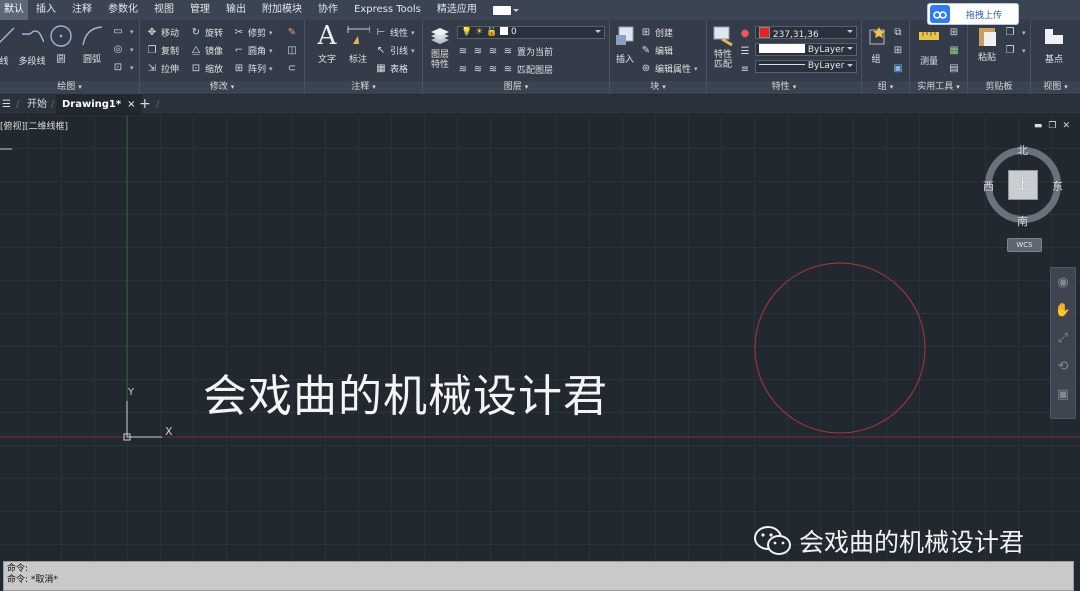 This screenshot has height=591, width=1080. What do you see at coordinates (535, 69) in the screenshot?
I see `match-layer-button: 匹配图层` at bounding box center [535, 69].